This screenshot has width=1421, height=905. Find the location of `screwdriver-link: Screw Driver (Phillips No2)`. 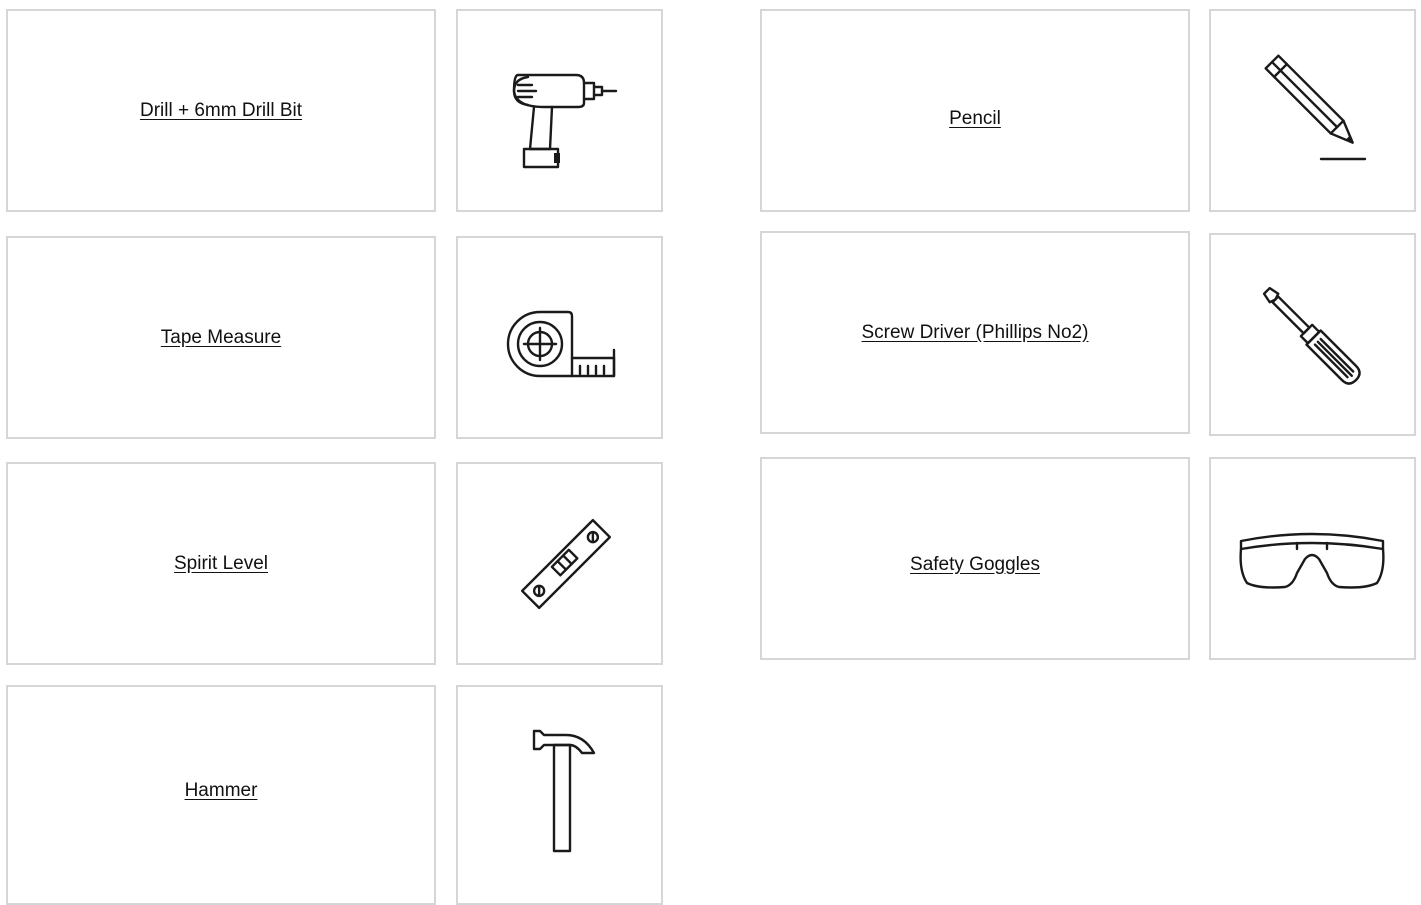

screwdriver-link: Screw Driver (Phillips No2) is located at coordinates (975, 333).